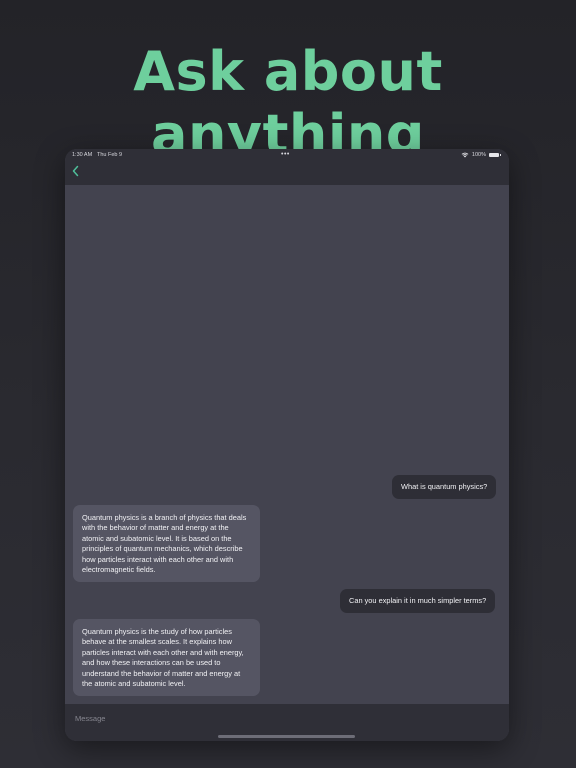 This screenshot has height=768, width=576. I want to click on battery-icon, so click(495, 155).